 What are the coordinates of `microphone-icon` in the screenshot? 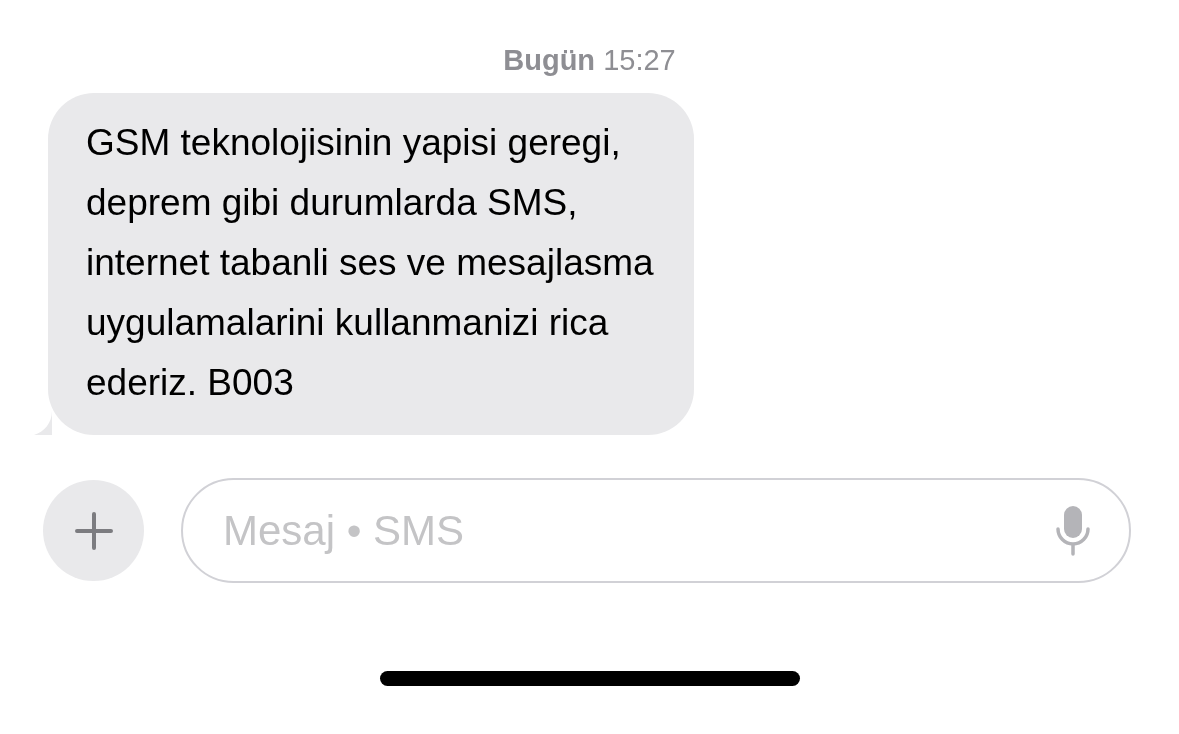 It's located at (1073, 530).